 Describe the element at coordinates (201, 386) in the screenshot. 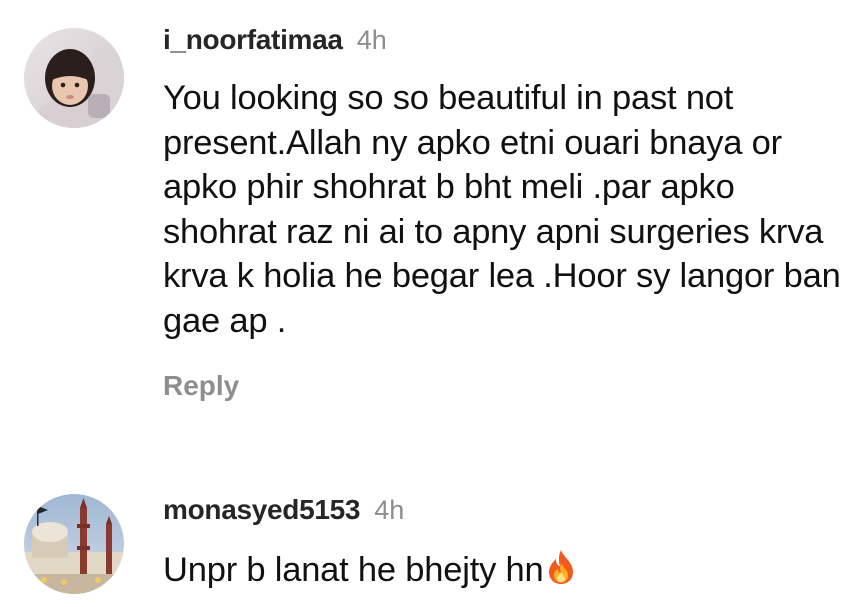

I see `reply-button: Reply` at that location.